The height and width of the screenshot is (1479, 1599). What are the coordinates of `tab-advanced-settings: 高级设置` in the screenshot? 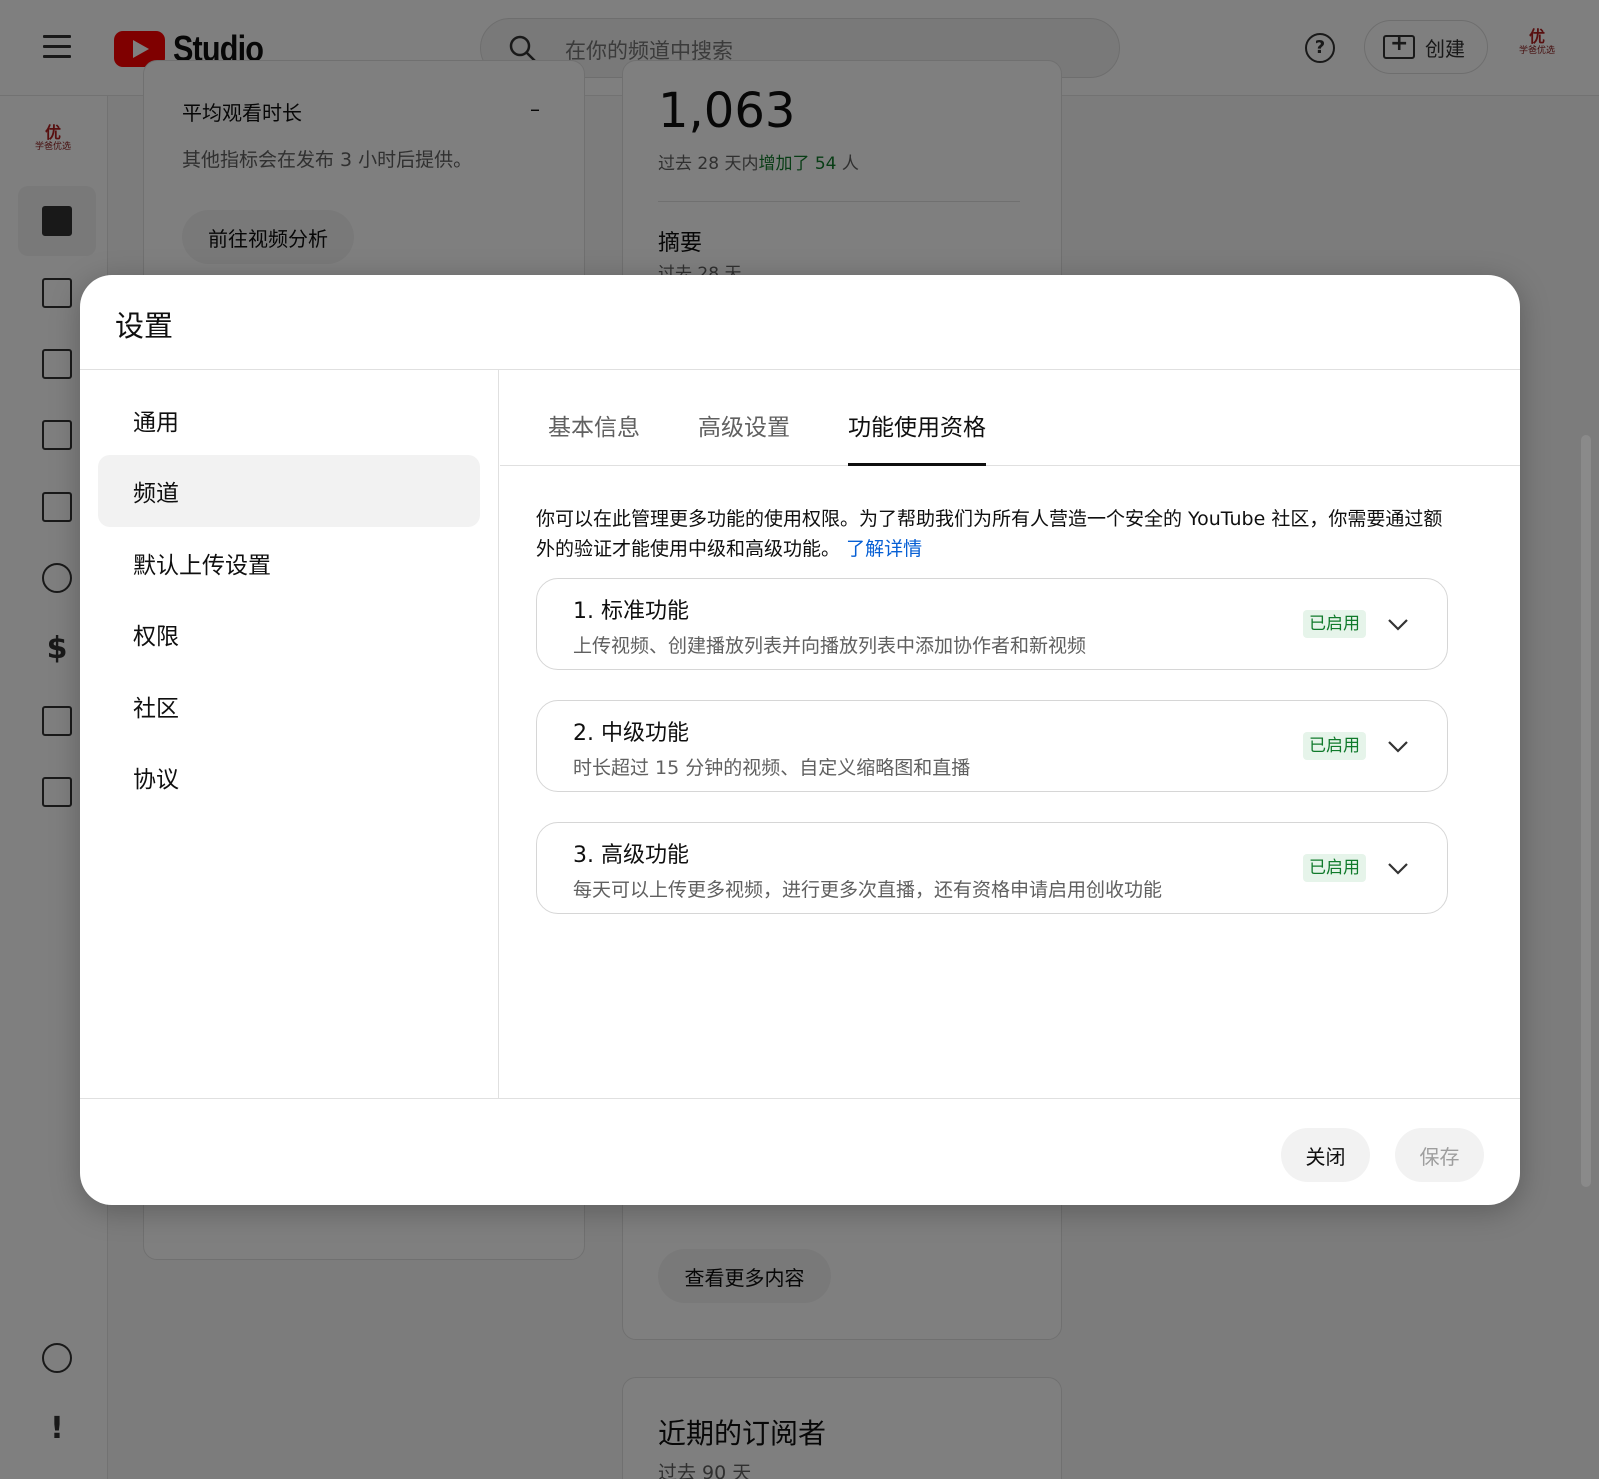 It's located at (744, 437).